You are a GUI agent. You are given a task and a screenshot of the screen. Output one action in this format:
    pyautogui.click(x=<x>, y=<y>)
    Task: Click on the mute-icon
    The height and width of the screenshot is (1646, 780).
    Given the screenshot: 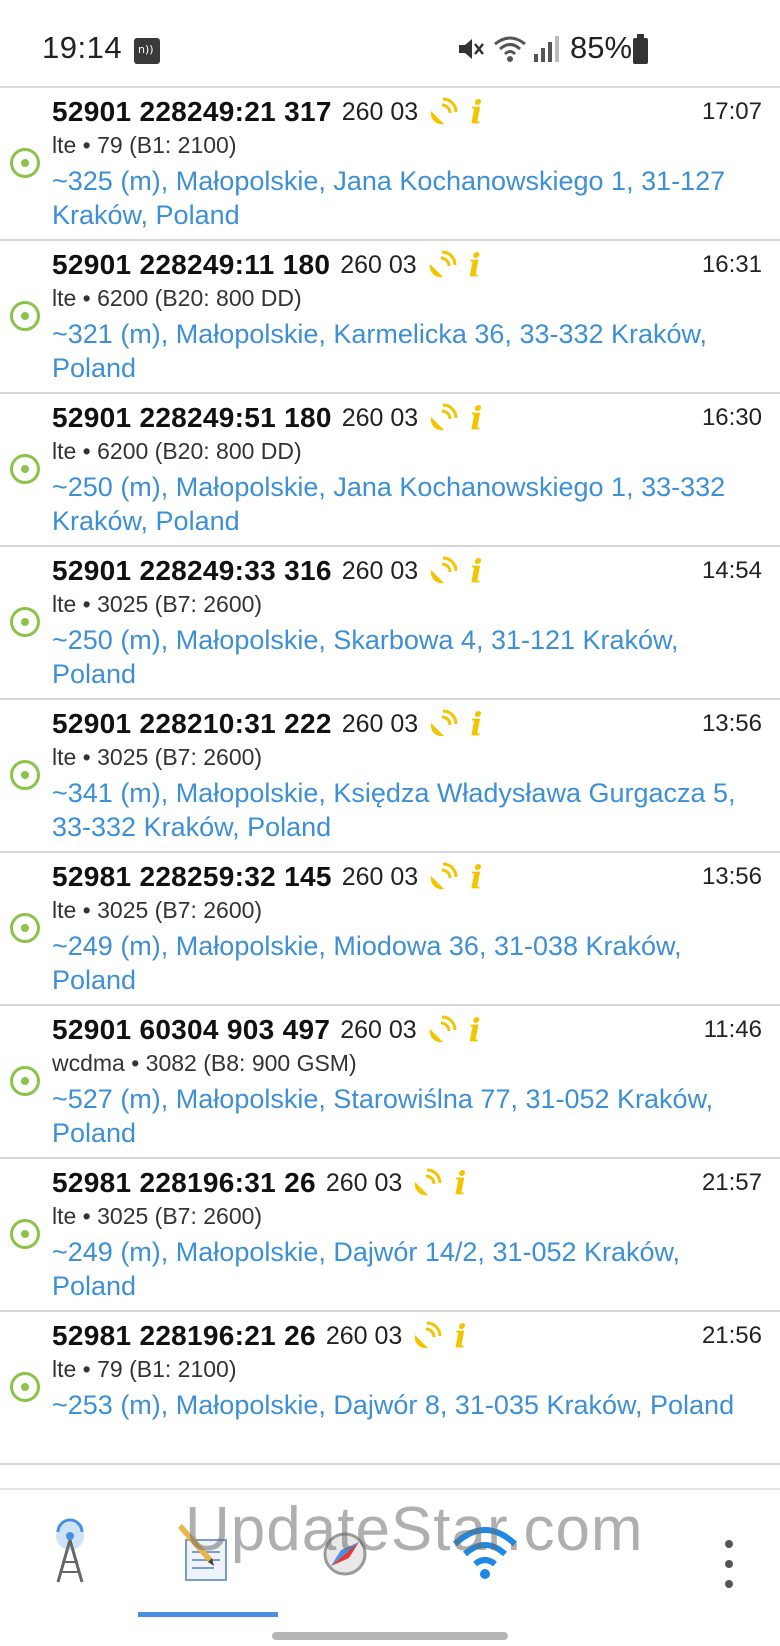 What is the action you would take?
    pyautogui.click(x=471, y=49)
    